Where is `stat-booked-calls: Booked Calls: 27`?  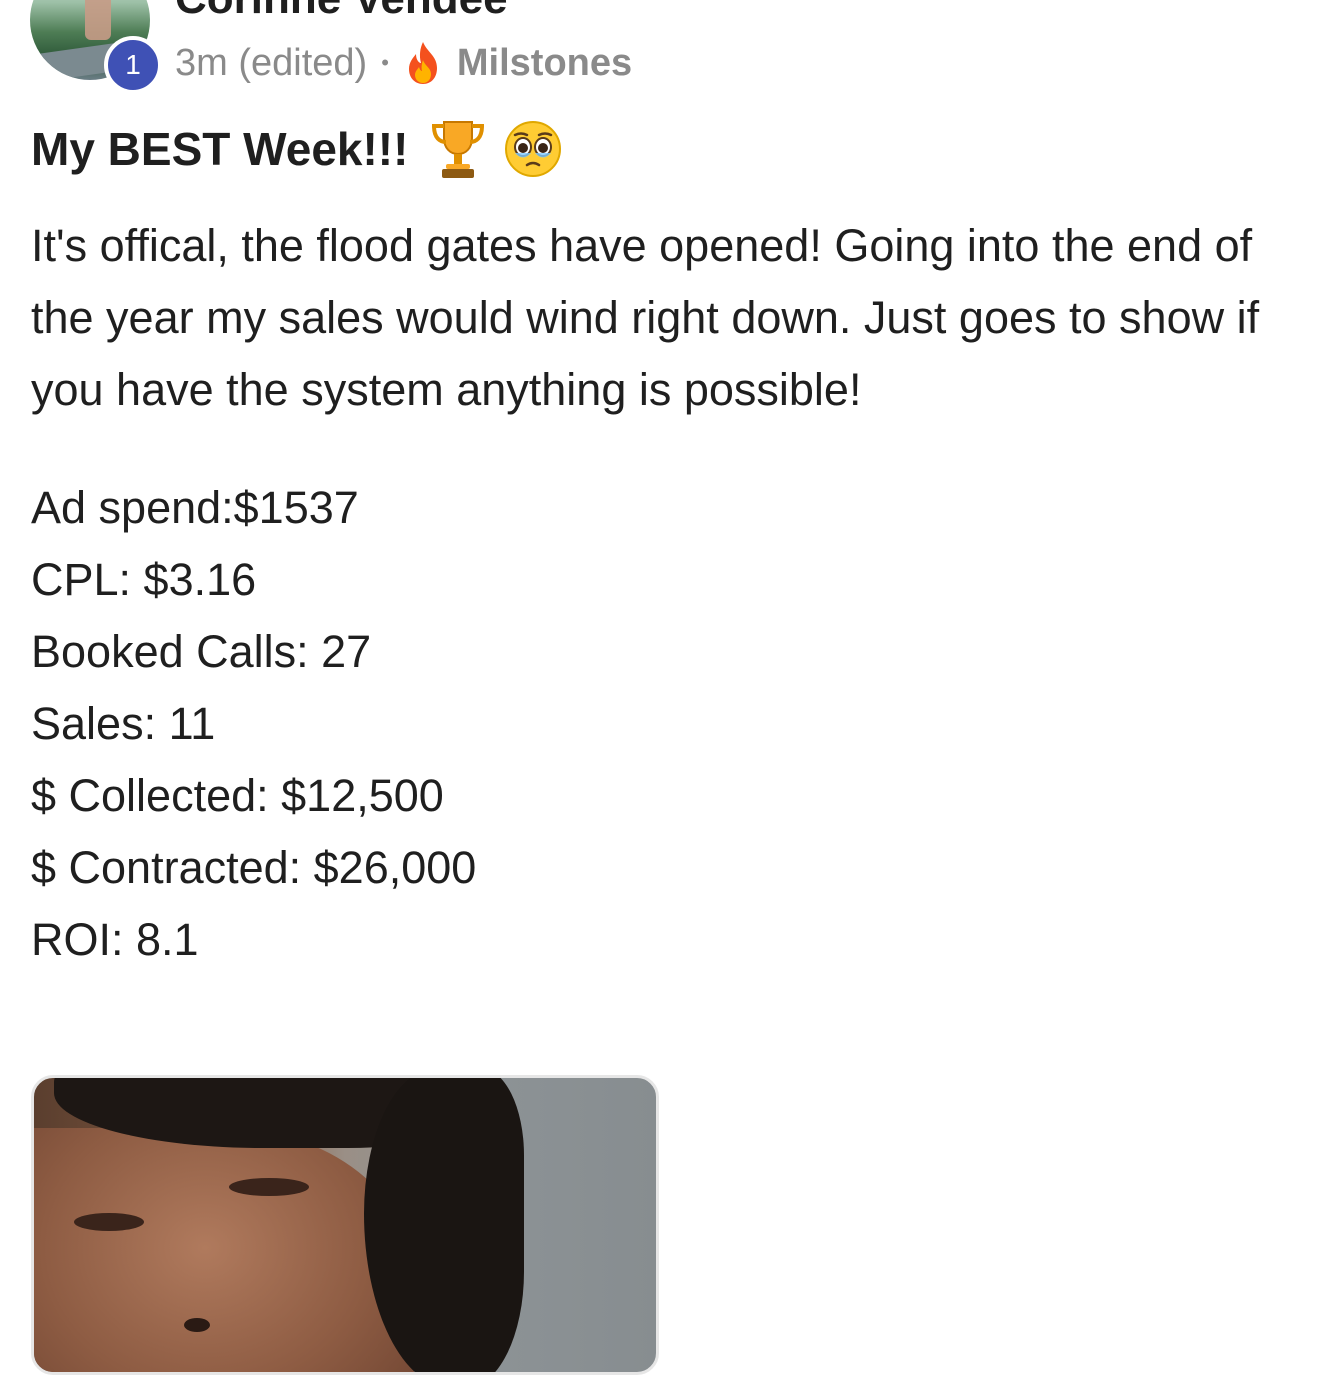 stat-booked-calls: Booked Calls: 27 is located at coordinates (201, 651).